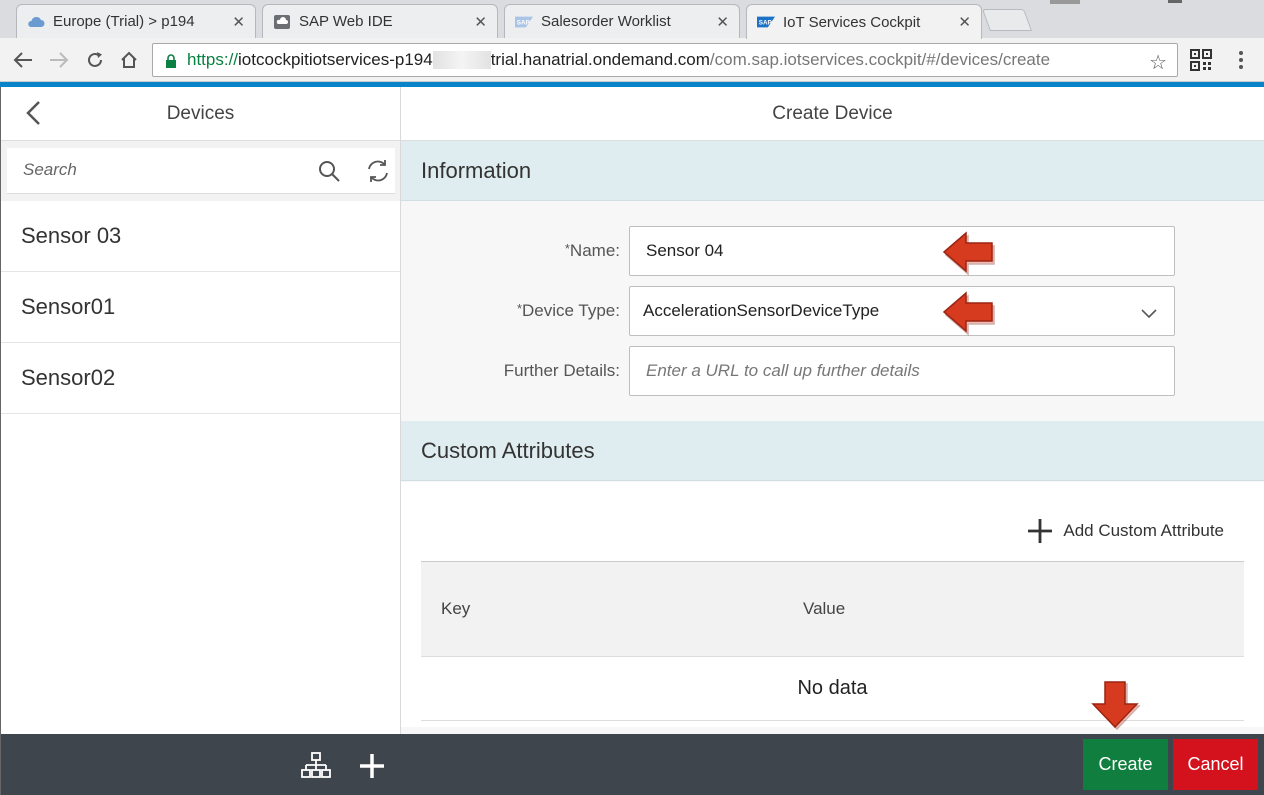 The image size is (1264, 795). What do you see at coordinates (902, 251) in the screenshot?
I see `name-field: Sensor 04` at bounding box center [902, 251].